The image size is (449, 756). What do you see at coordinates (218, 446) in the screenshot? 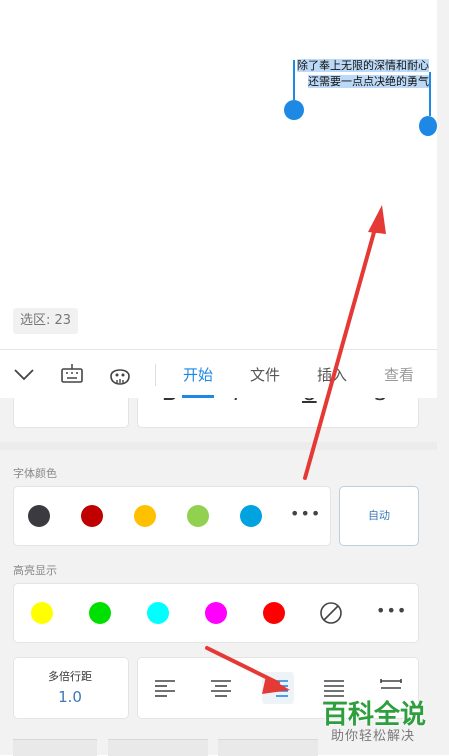
I see `section-divider` at bounding box center [218, 446].